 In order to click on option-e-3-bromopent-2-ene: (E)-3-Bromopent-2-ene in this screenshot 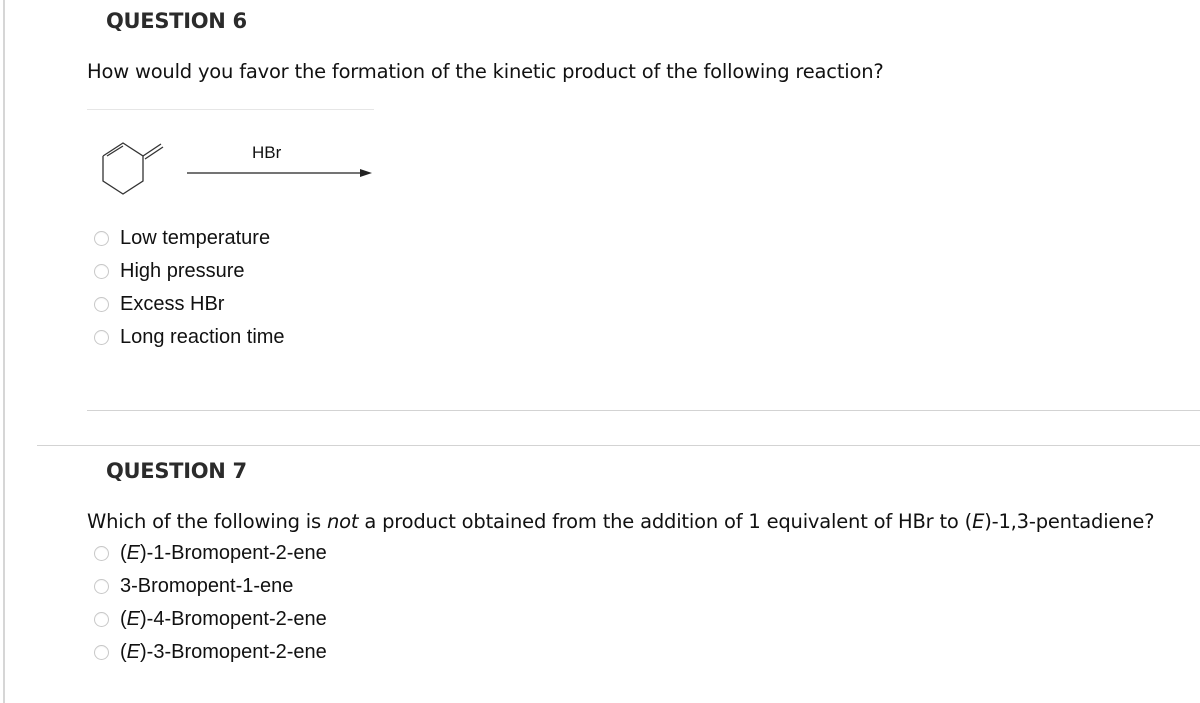, I will do `click(210, 652)`.